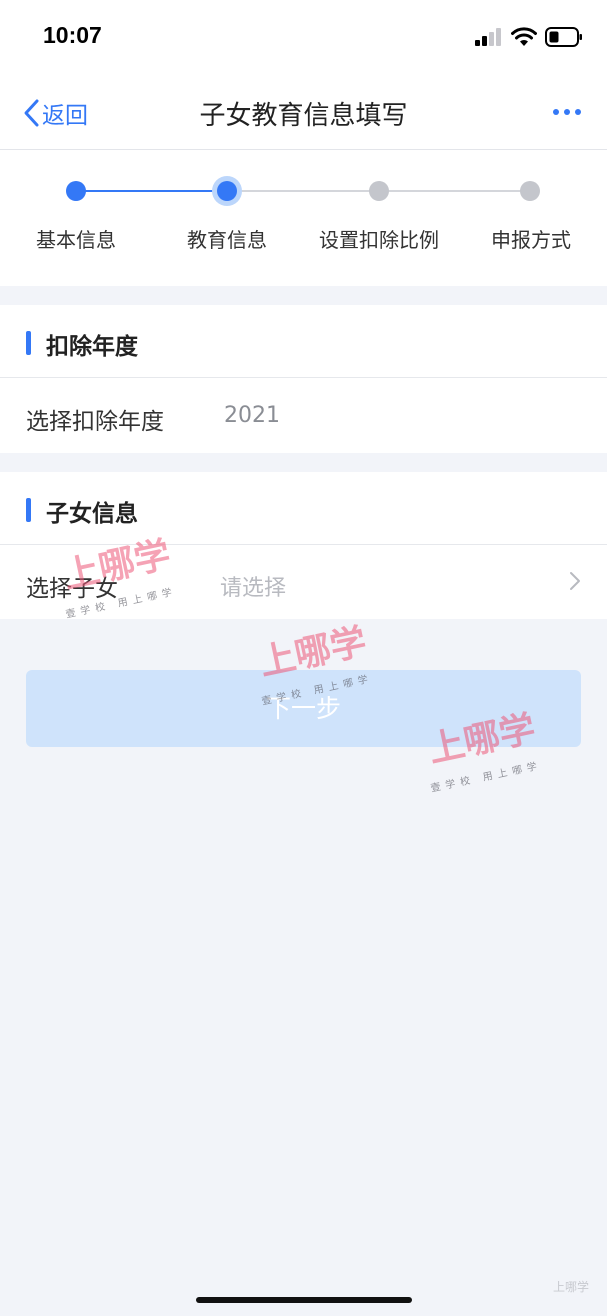  Describe the element at coordinates (303, 415) in the screenshot. I see `select-deduction-year-row: 选择扣除年度 2021` at that location.